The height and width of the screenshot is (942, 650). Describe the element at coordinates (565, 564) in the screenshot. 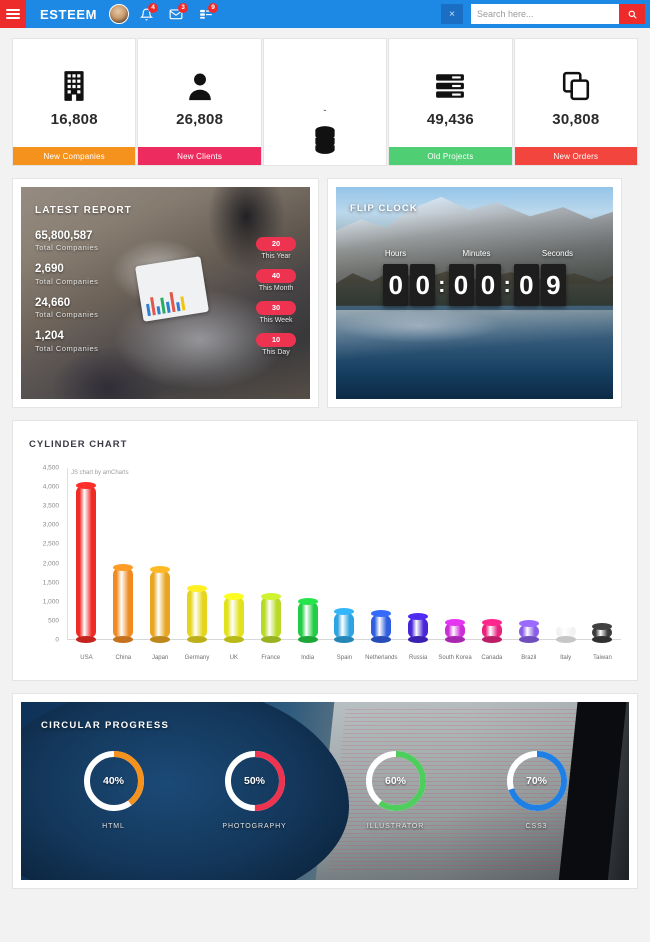

I see `chart-bar-column: Italy` at that location.